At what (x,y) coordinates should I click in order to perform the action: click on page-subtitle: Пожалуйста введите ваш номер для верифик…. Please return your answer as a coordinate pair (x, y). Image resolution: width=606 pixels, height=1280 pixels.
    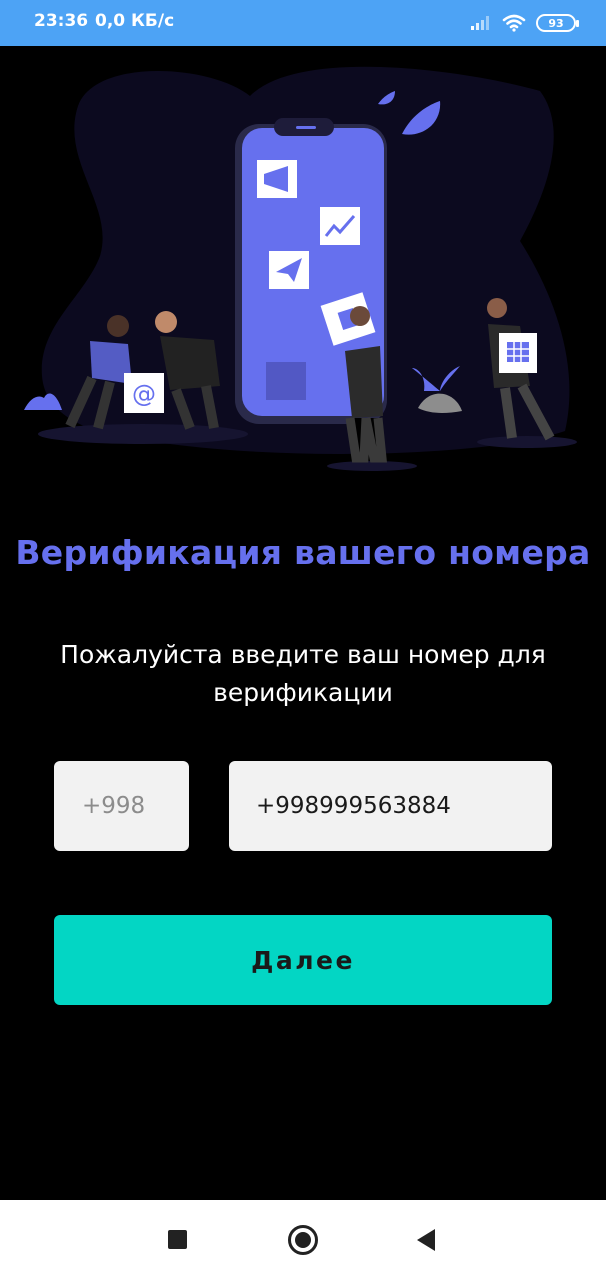
    Looking at the image, I should click on (303, 673).